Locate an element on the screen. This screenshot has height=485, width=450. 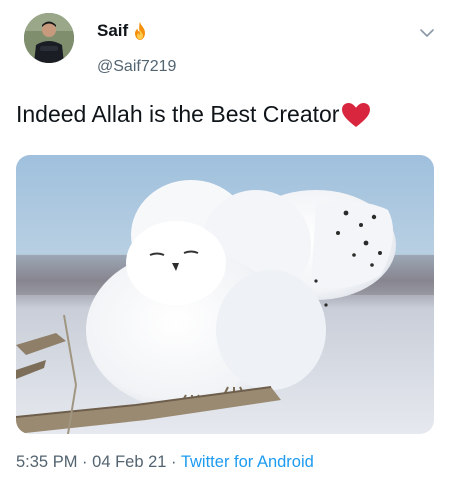
author-name-row: Saif is located at coordinates (123, 31).